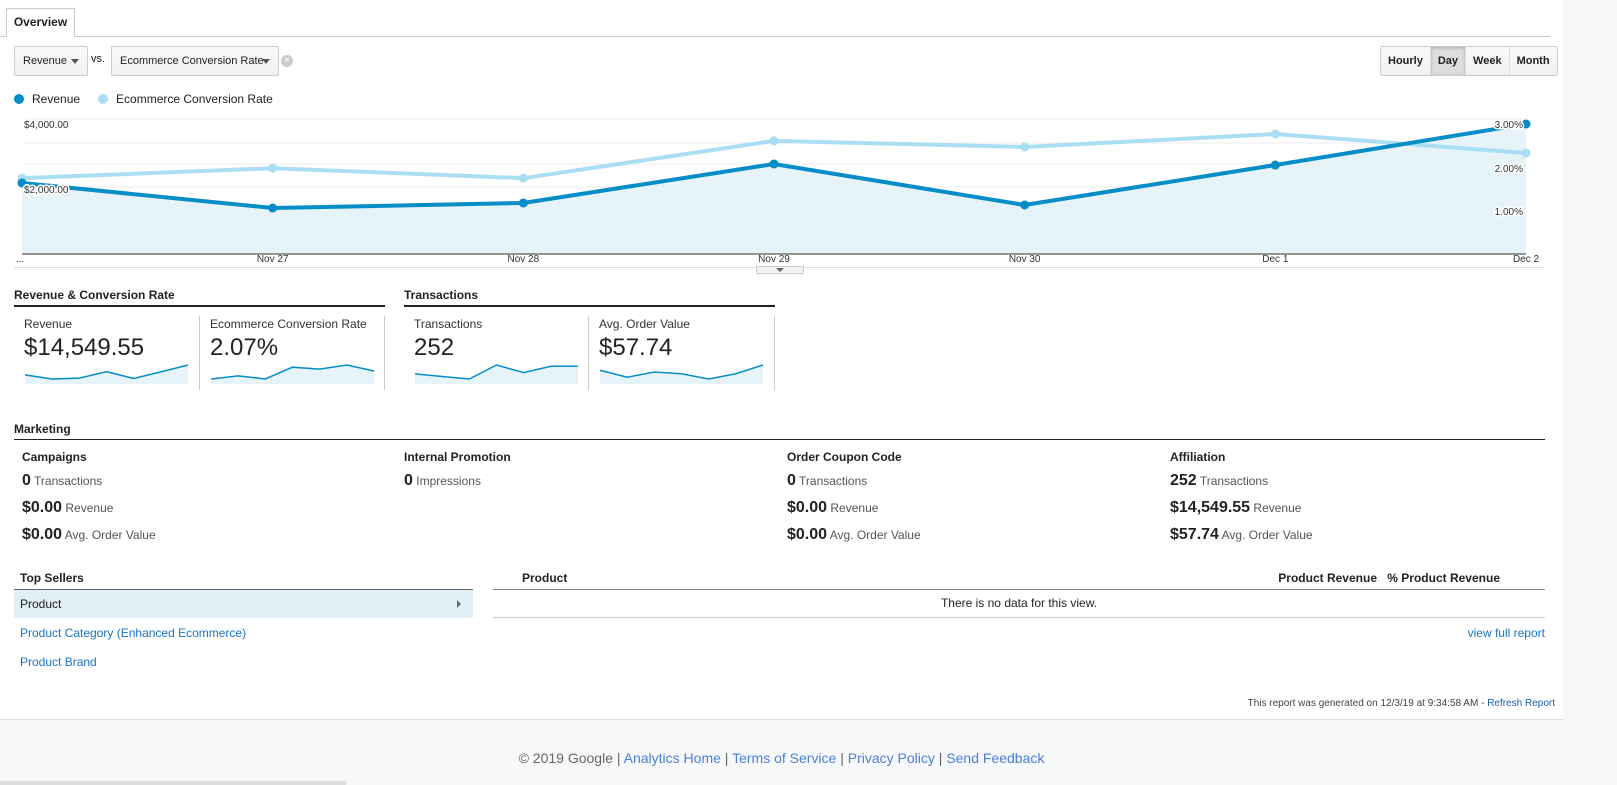 This screenshot has width=1617, height=785. I want to click on scorecard-value: 2.07%, so click(244, 347).